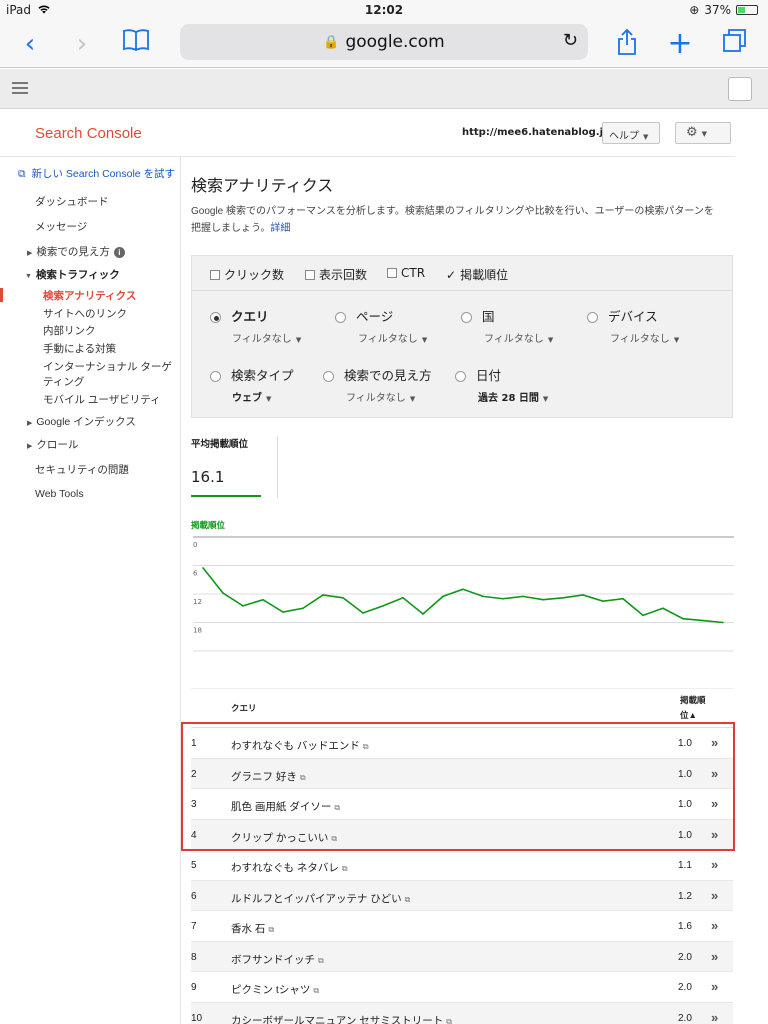 The height and width of the screenshot is (1024, 768). I want to click on nav-divider, so click(180, 590).